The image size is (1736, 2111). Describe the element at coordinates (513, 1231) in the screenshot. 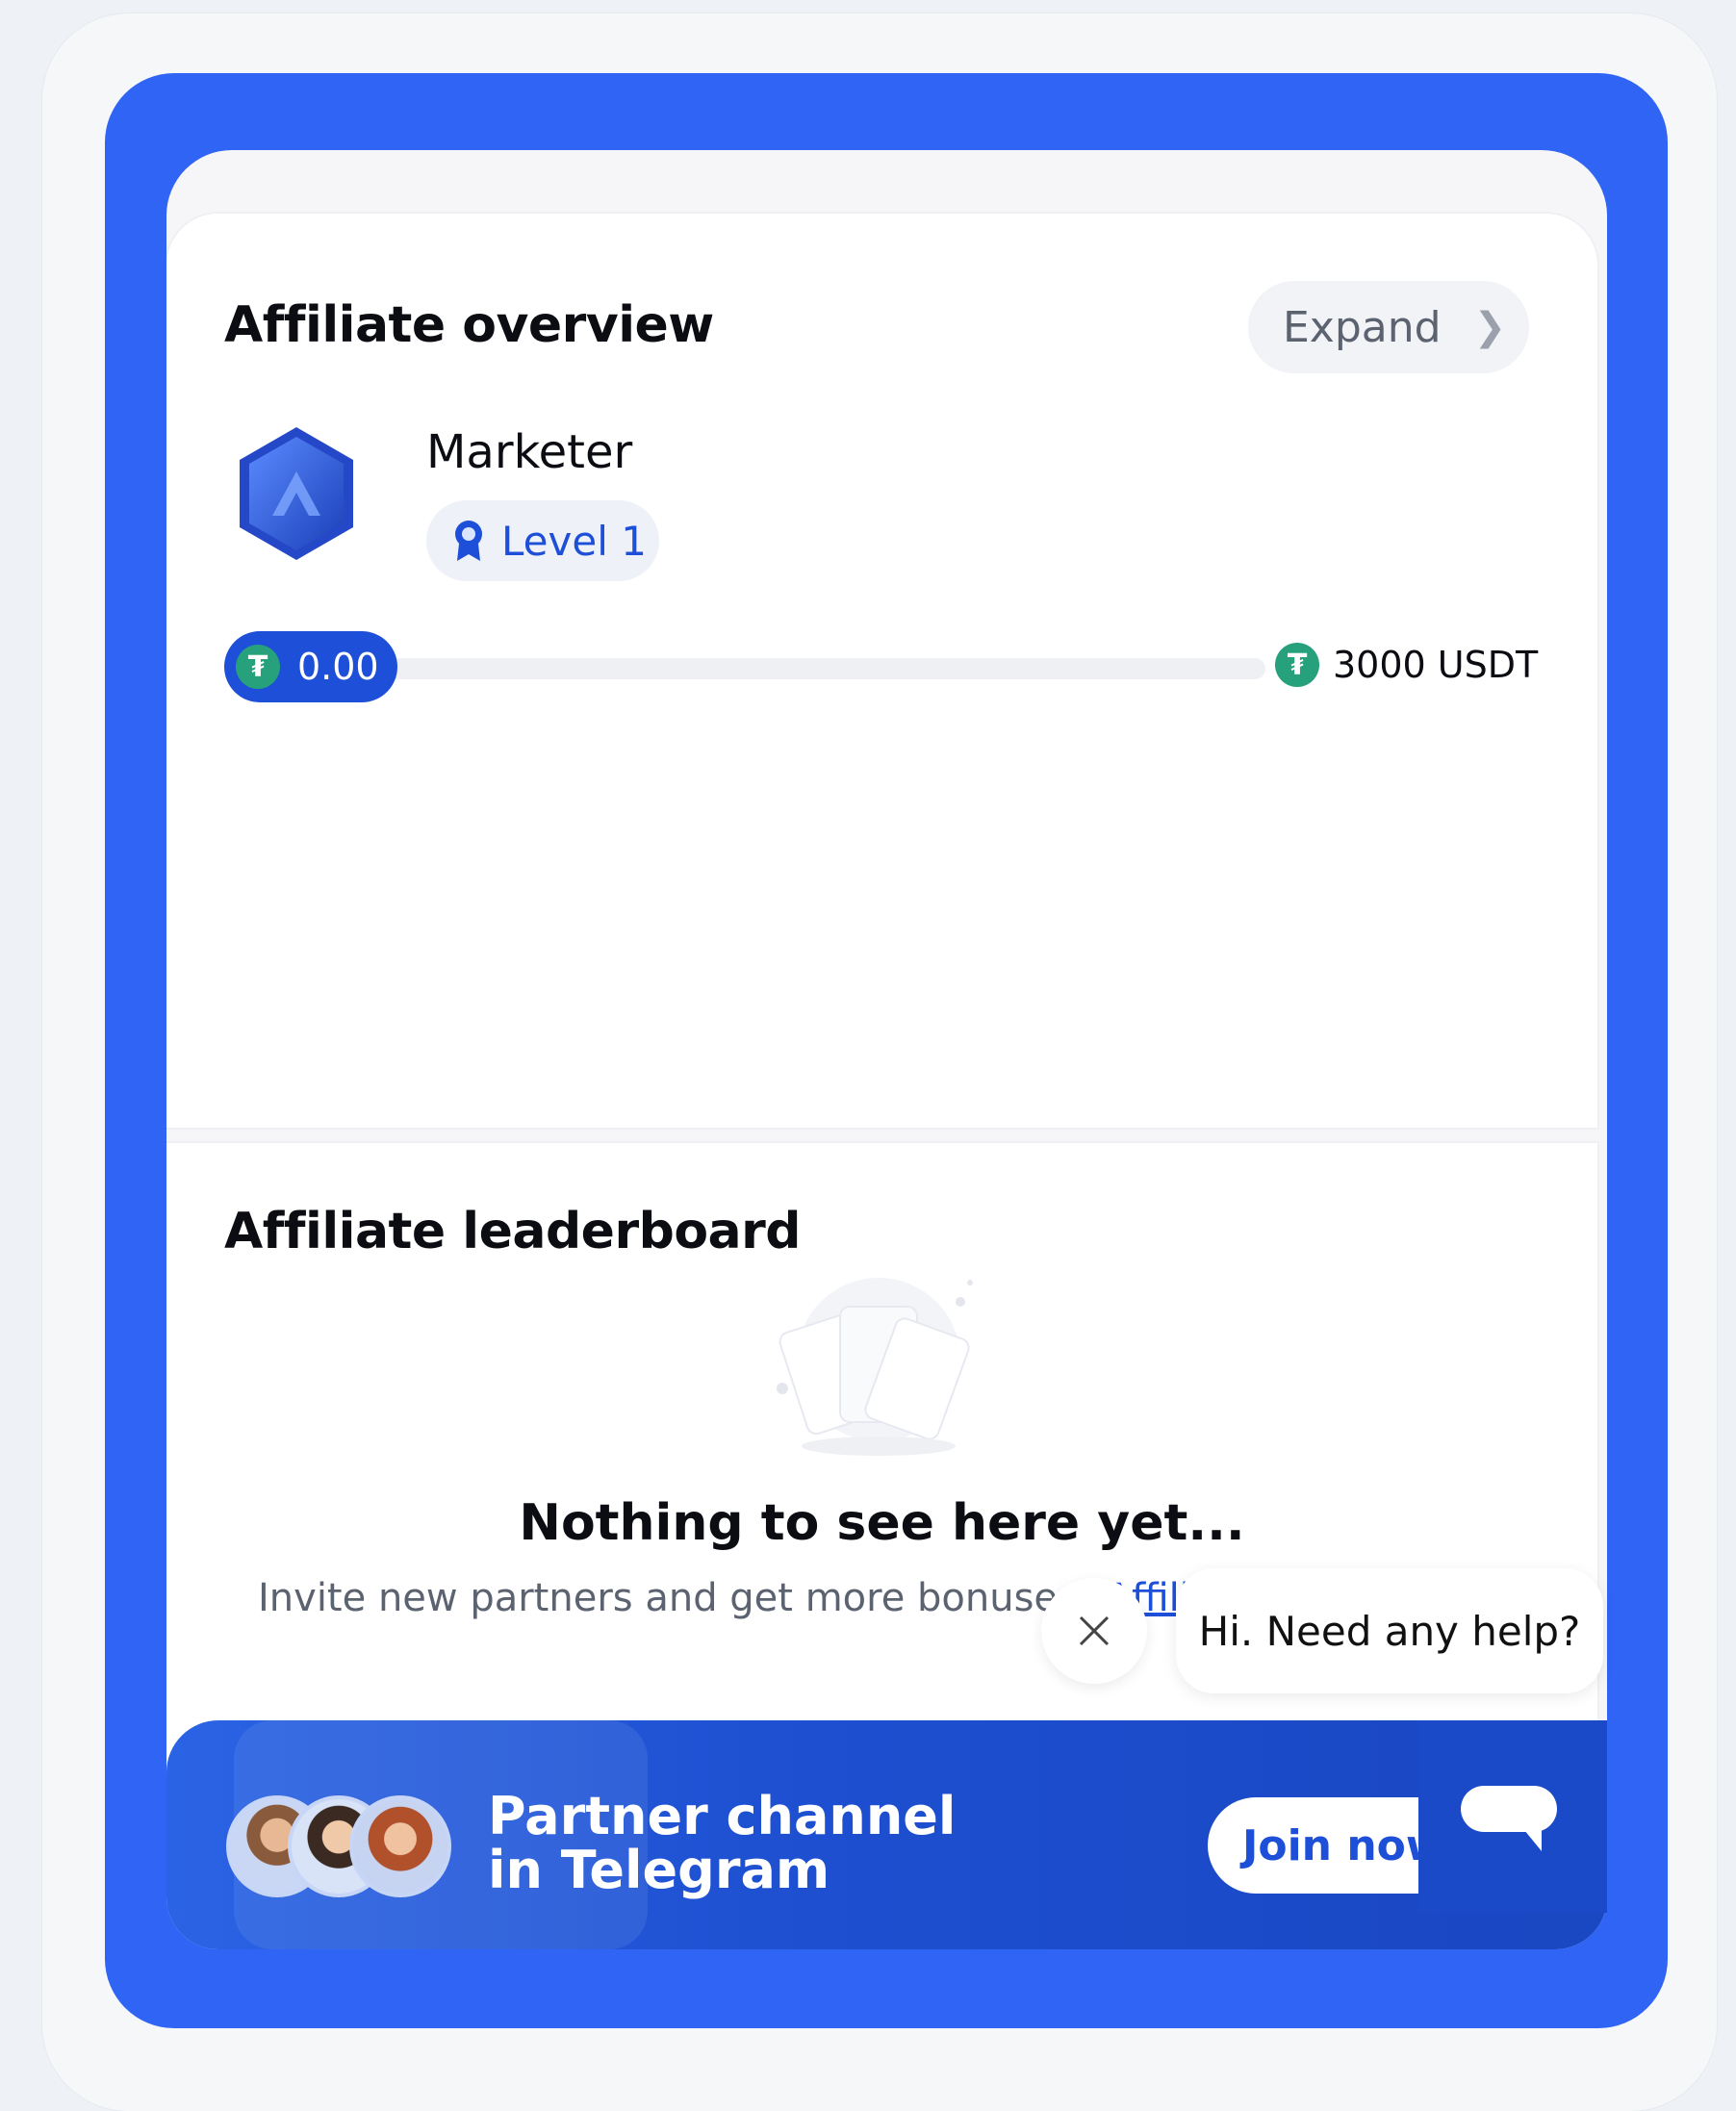

I see `leaderboard-title: Affiliate leaderboard` at that location.